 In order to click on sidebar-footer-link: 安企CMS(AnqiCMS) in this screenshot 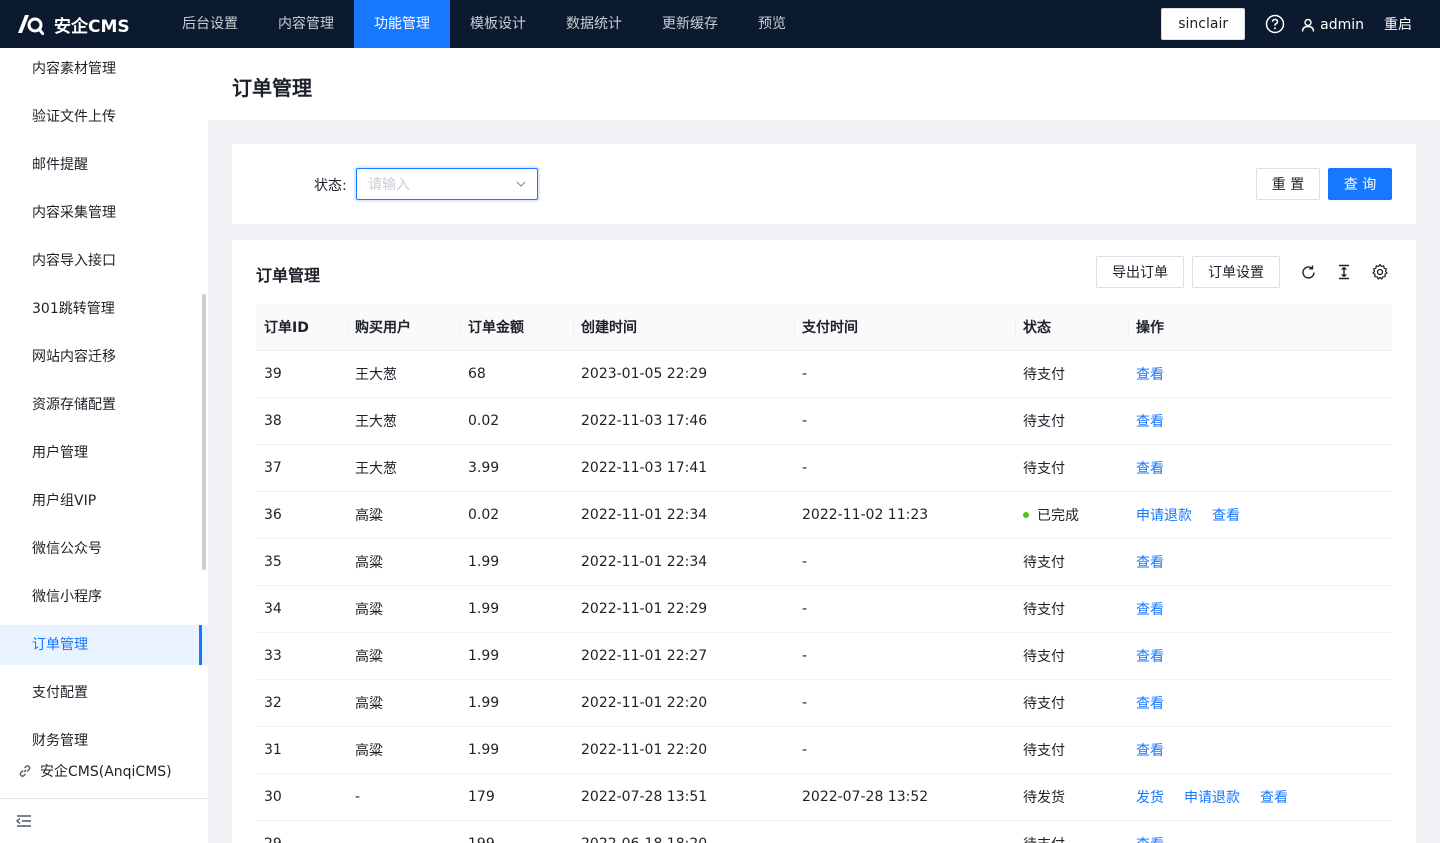, I will do `click(104, 771)`.